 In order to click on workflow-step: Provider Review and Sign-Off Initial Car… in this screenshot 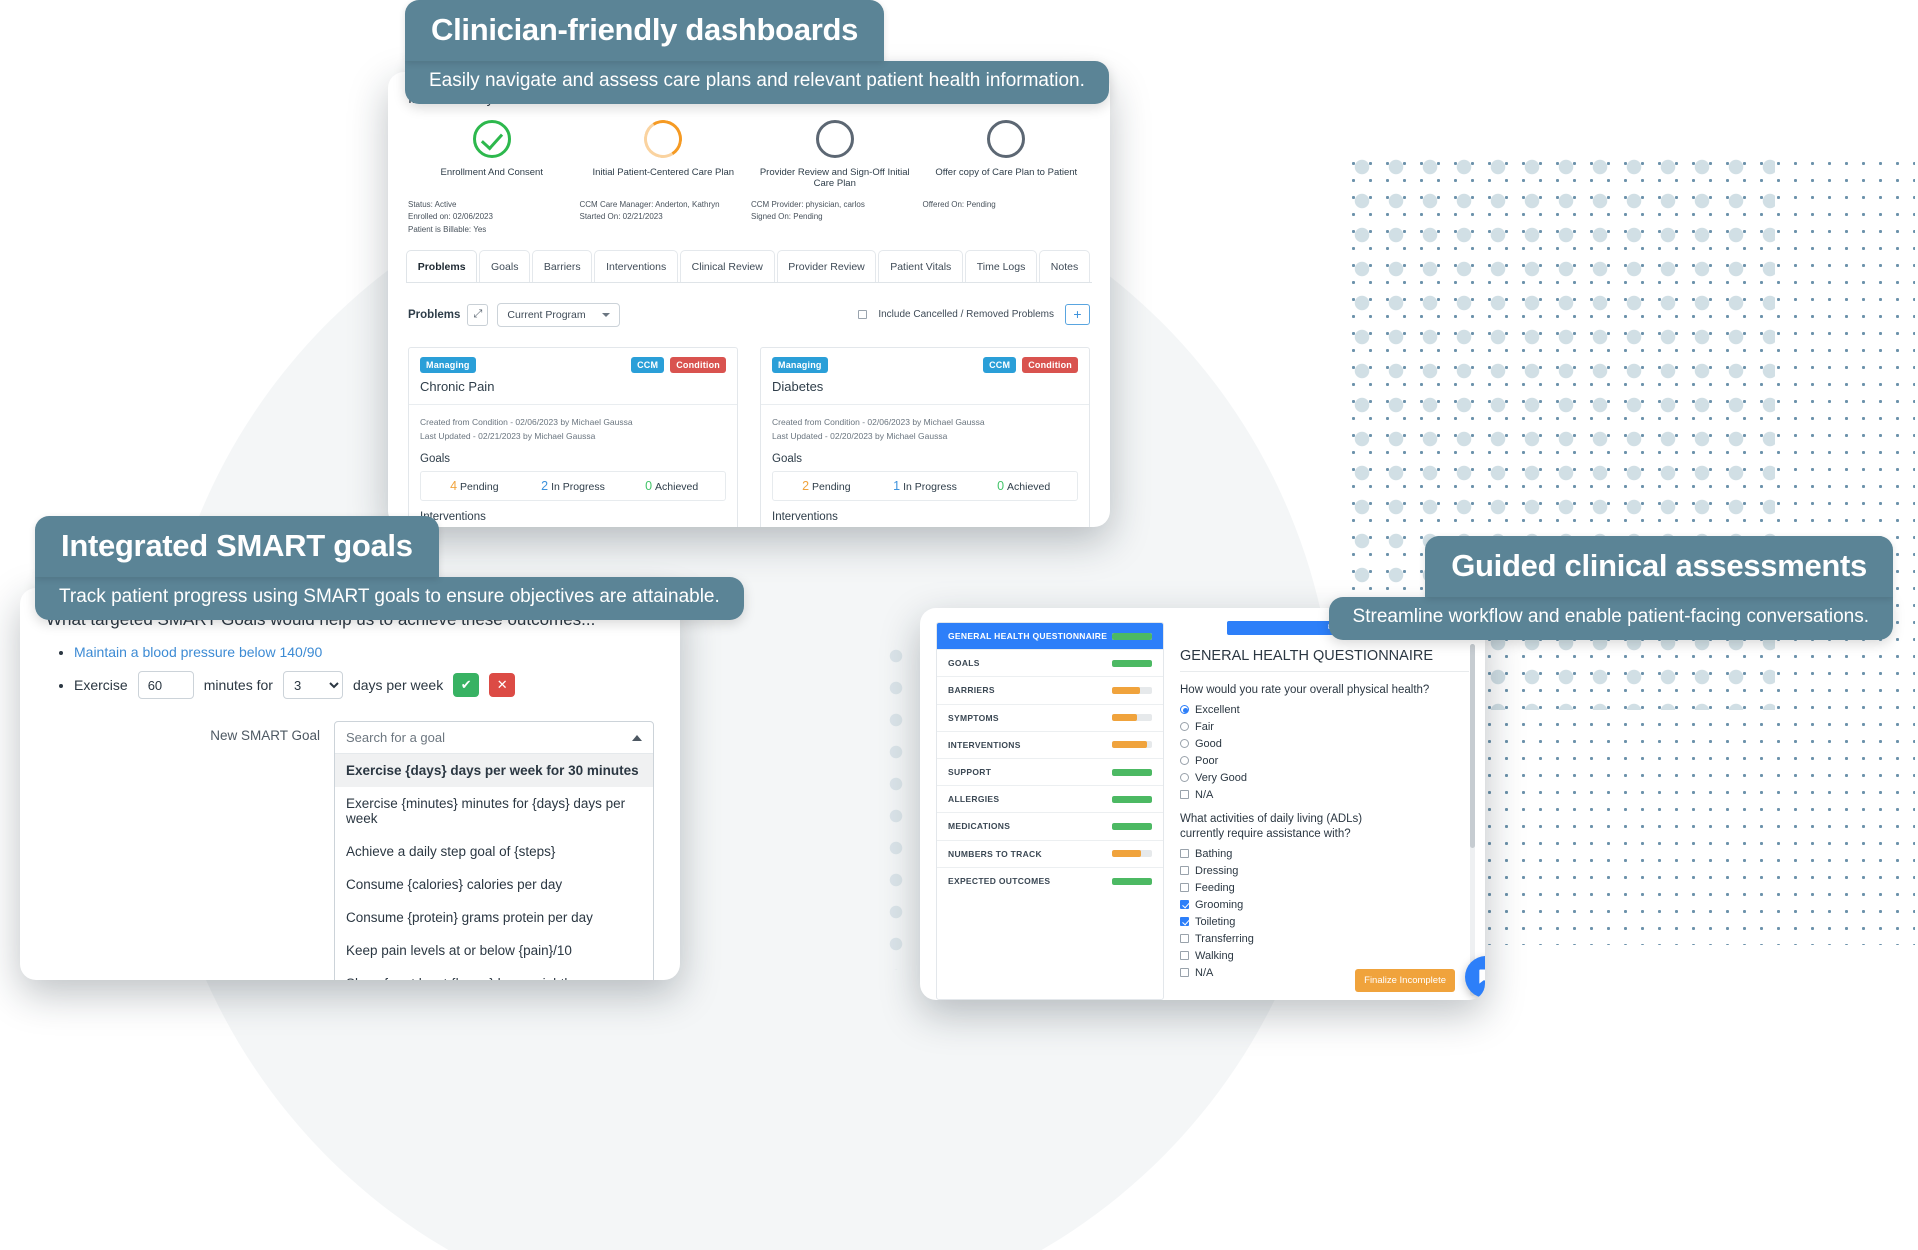, I will do `click(835, 155)`.